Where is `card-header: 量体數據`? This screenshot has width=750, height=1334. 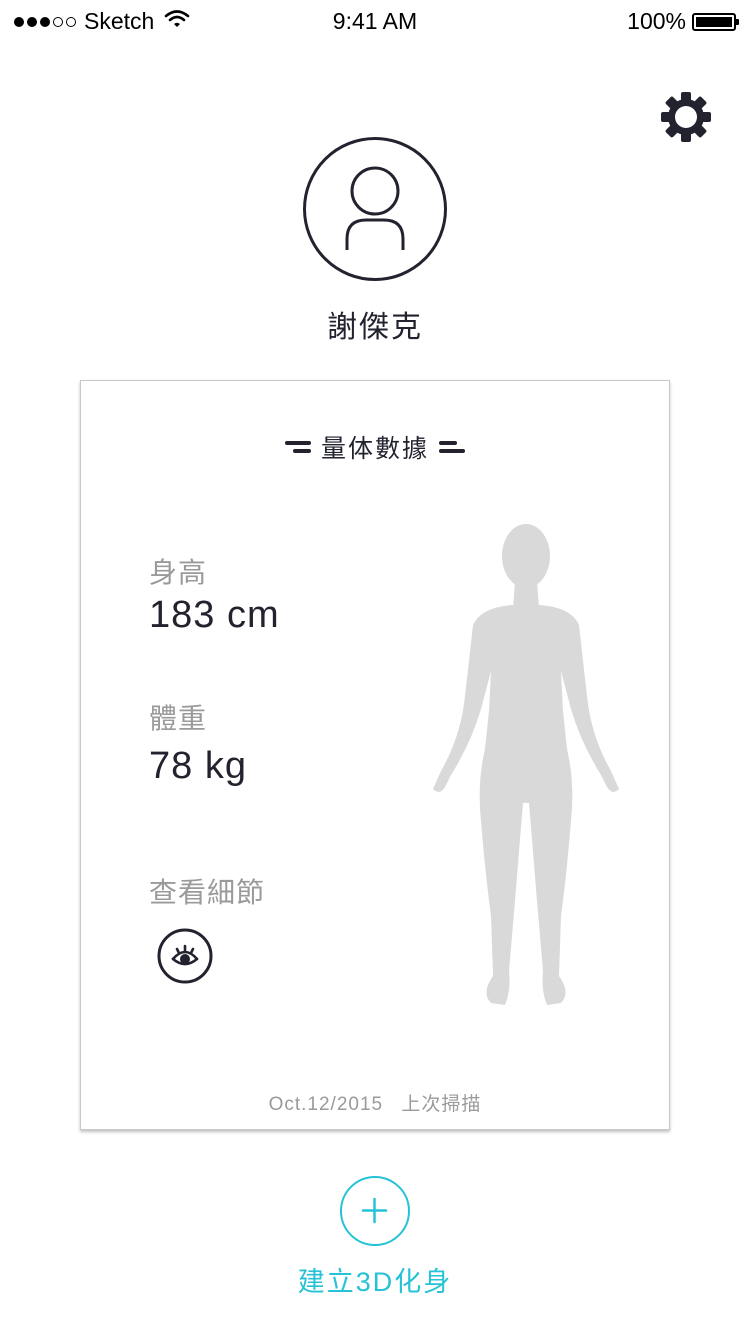 card-header: 量体數據 is located at coordinates (375, 447).